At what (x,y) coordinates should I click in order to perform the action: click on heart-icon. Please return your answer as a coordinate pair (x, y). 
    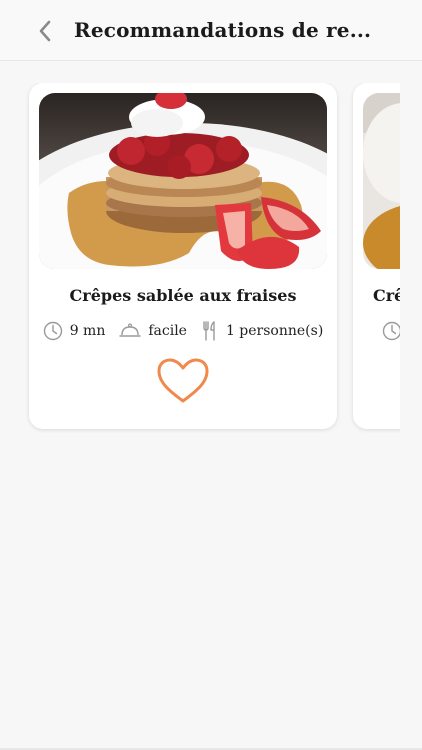
    Looking at the image, I should click on (183, 380).